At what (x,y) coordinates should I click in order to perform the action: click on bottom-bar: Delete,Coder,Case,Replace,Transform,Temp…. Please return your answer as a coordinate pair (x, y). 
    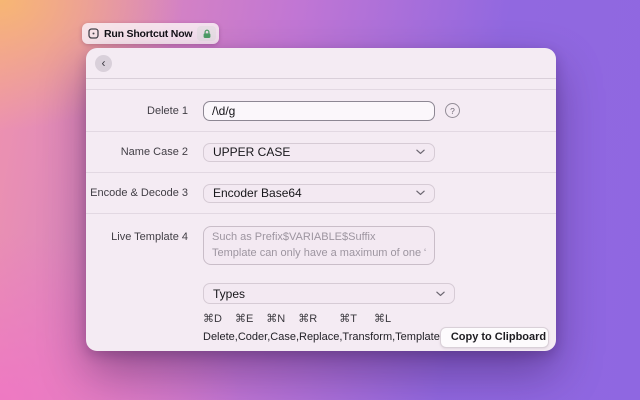
    Looking at the image, I should click on (376, 337).